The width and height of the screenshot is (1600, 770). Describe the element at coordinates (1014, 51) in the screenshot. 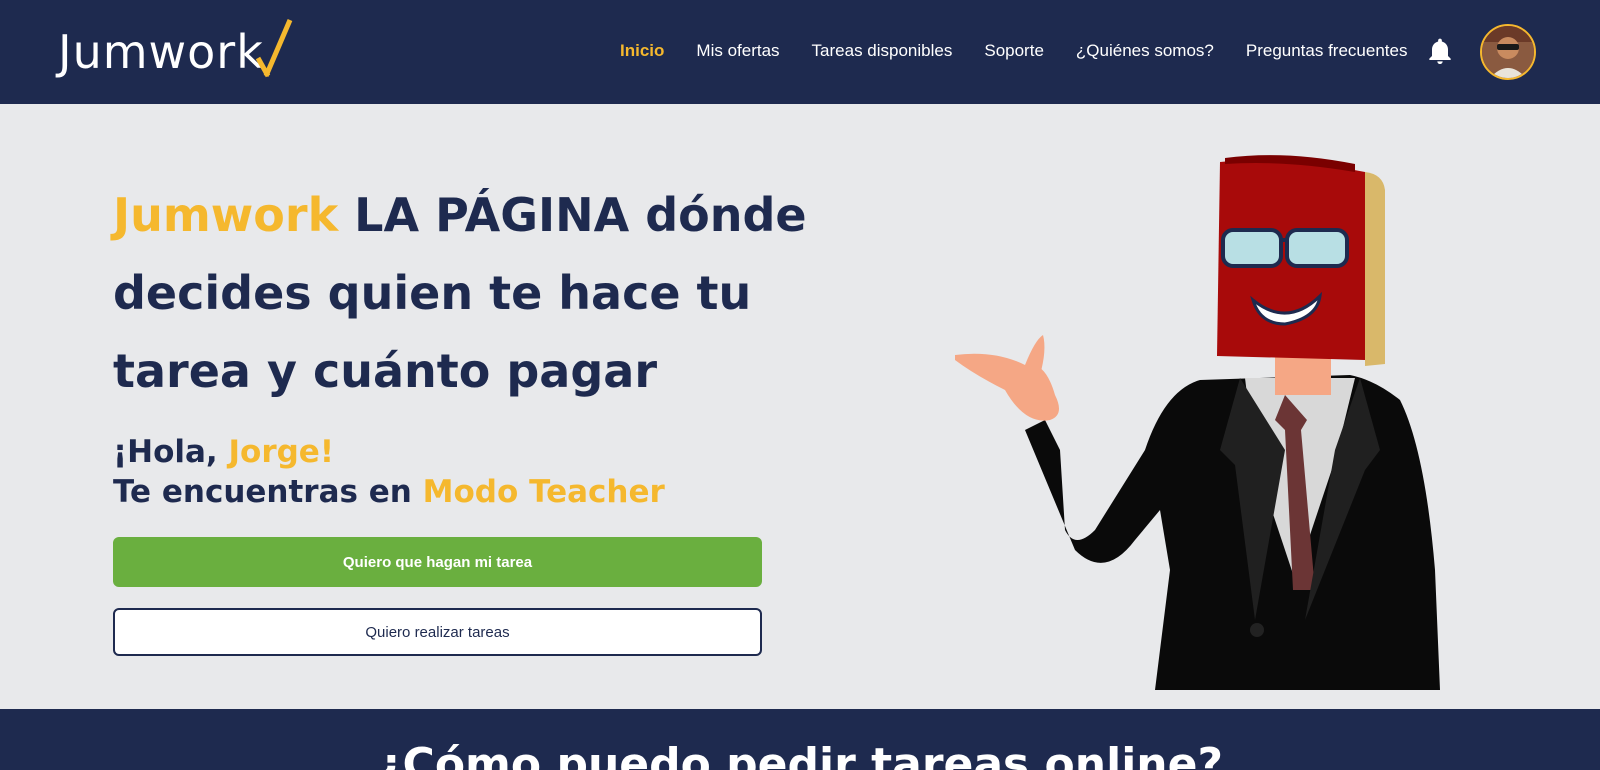

I see `nav-soporte: Soporte` at that location.